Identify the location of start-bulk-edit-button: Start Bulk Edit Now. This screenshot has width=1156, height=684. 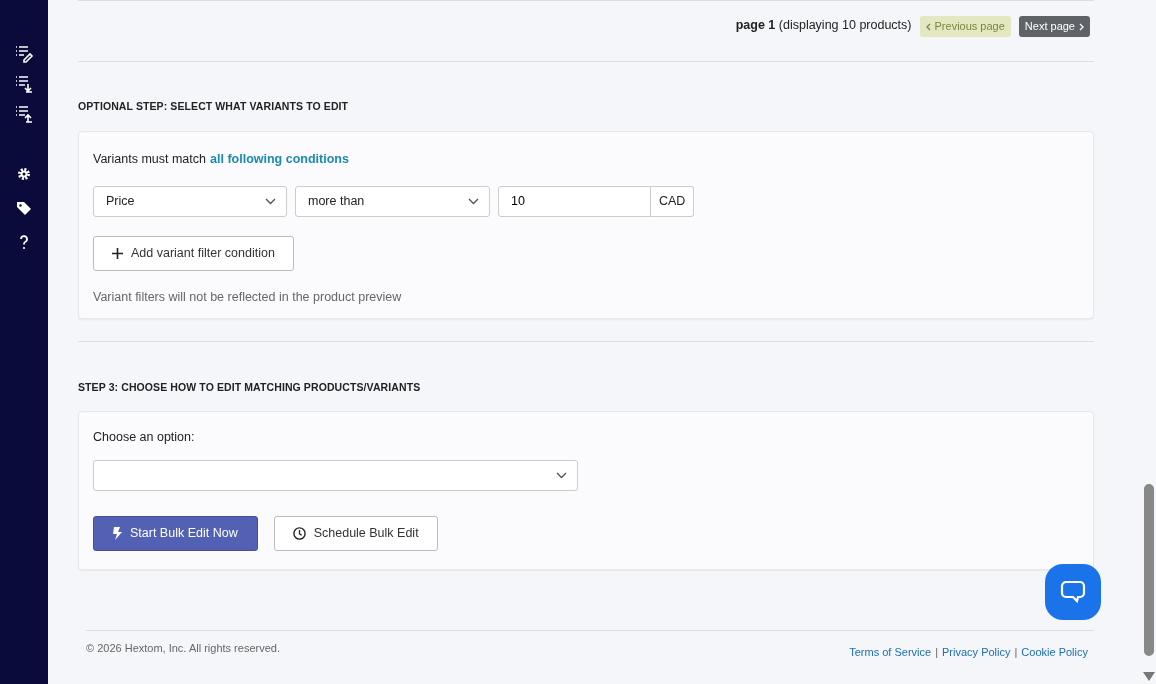
(175, 534).